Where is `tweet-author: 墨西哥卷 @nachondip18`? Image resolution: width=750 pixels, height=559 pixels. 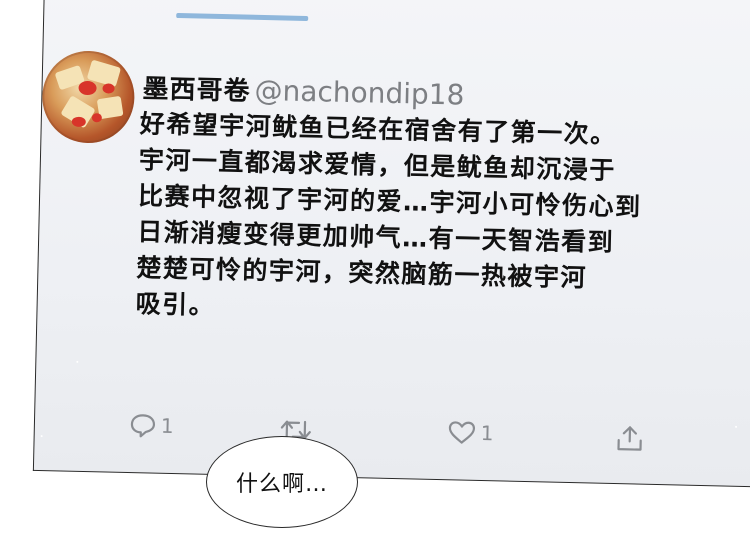
tweet-author: 墨西哥卷 @nachondip18 is located at coordinates (303, 90).